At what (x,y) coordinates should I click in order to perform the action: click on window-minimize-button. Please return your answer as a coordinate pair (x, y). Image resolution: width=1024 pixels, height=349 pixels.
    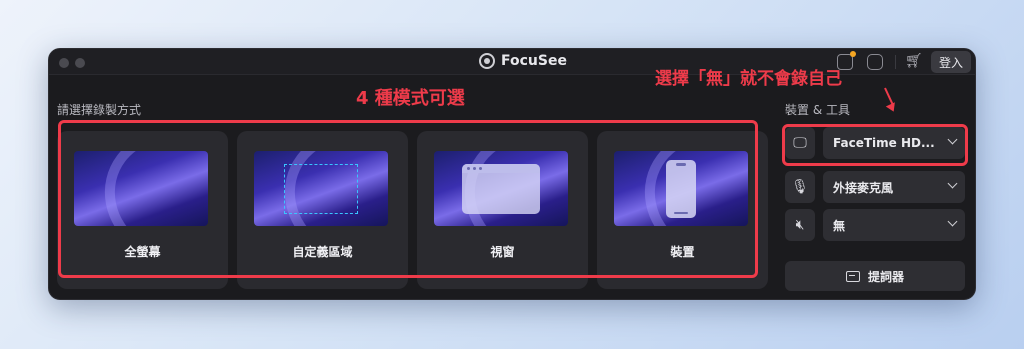
    Looking at the image, I should click on (80, 63).